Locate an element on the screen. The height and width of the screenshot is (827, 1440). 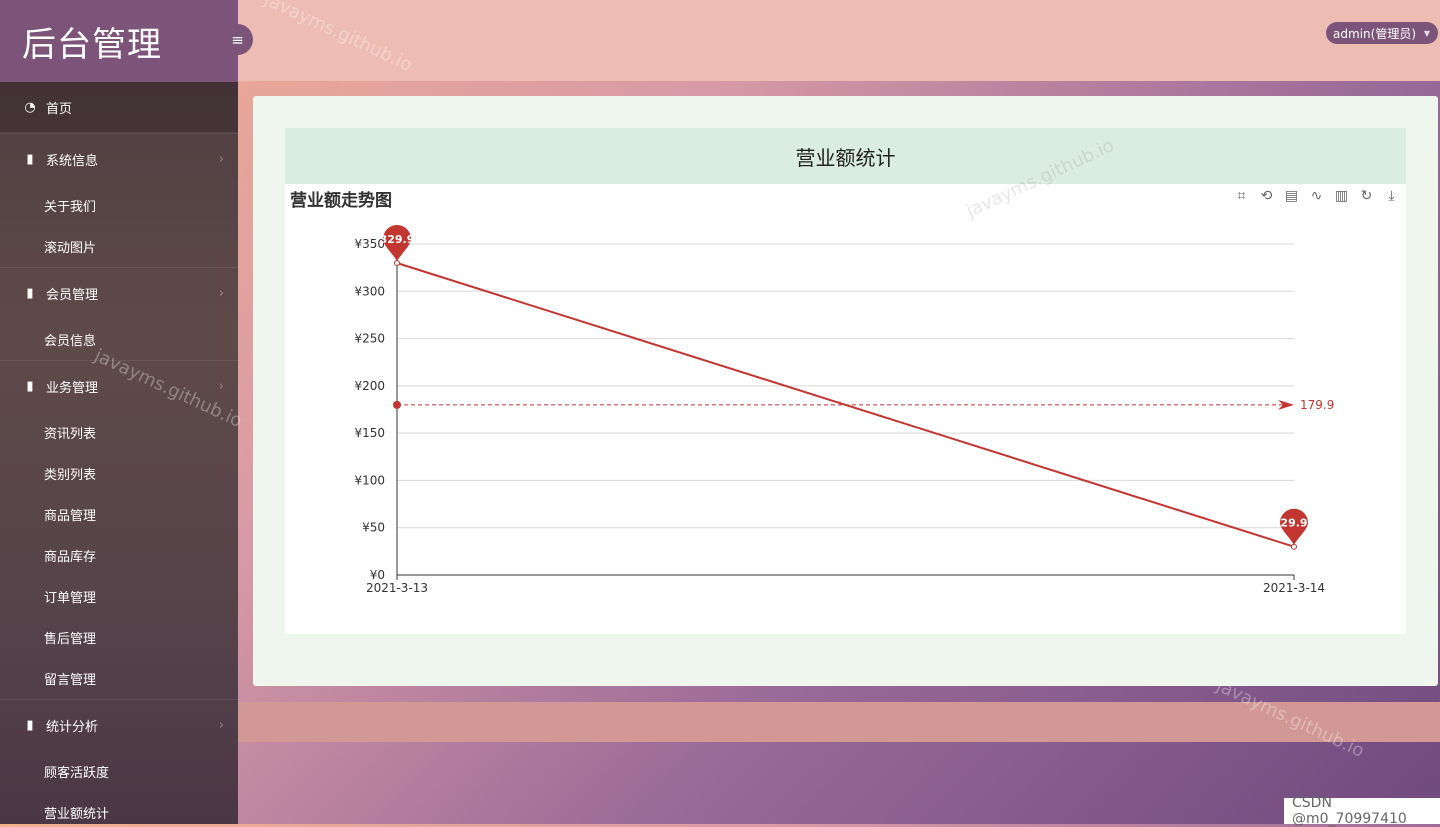
sidebar-group-label: 统计分析 is located at coordinates (72, 727).